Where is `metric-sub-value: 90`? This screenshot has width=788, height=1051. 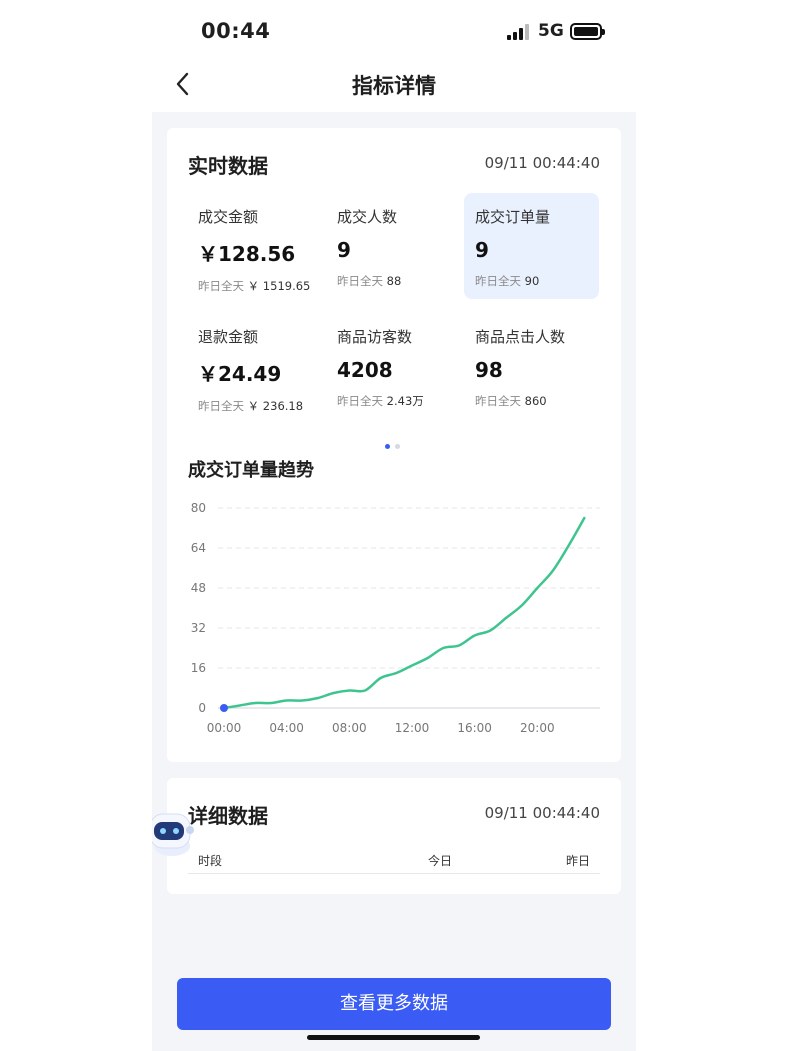 metric-sub-value: 90 is located at coordinates (532, 281).